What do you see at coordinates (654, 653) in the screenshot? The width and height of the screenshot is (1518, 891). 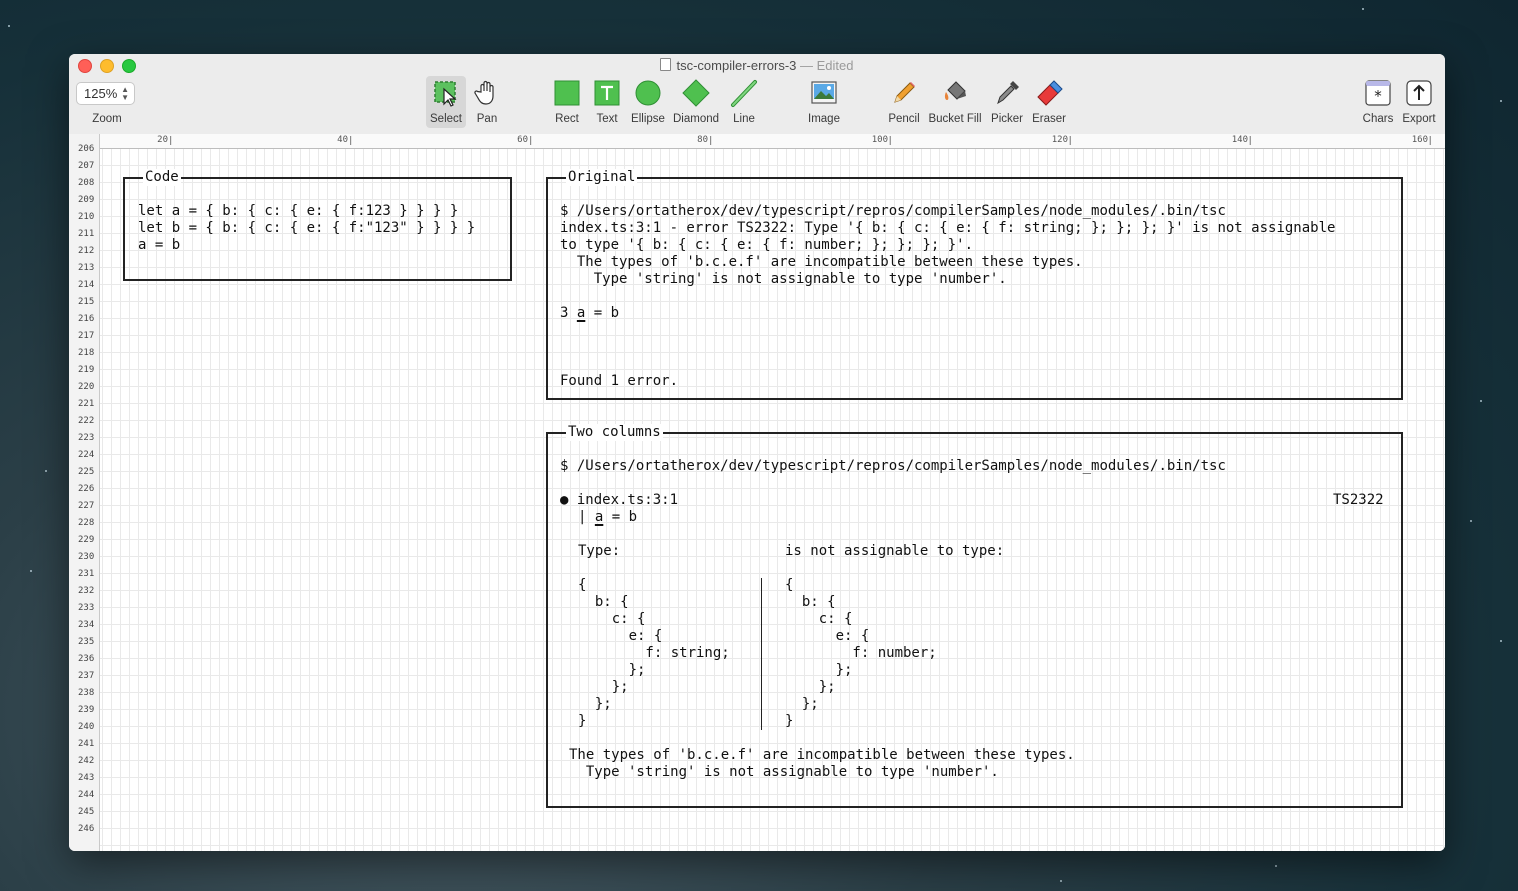 I see `source-type-column: { b: { c: { e: { f: string; }; }; }; }` at bounding box center [654, 653].